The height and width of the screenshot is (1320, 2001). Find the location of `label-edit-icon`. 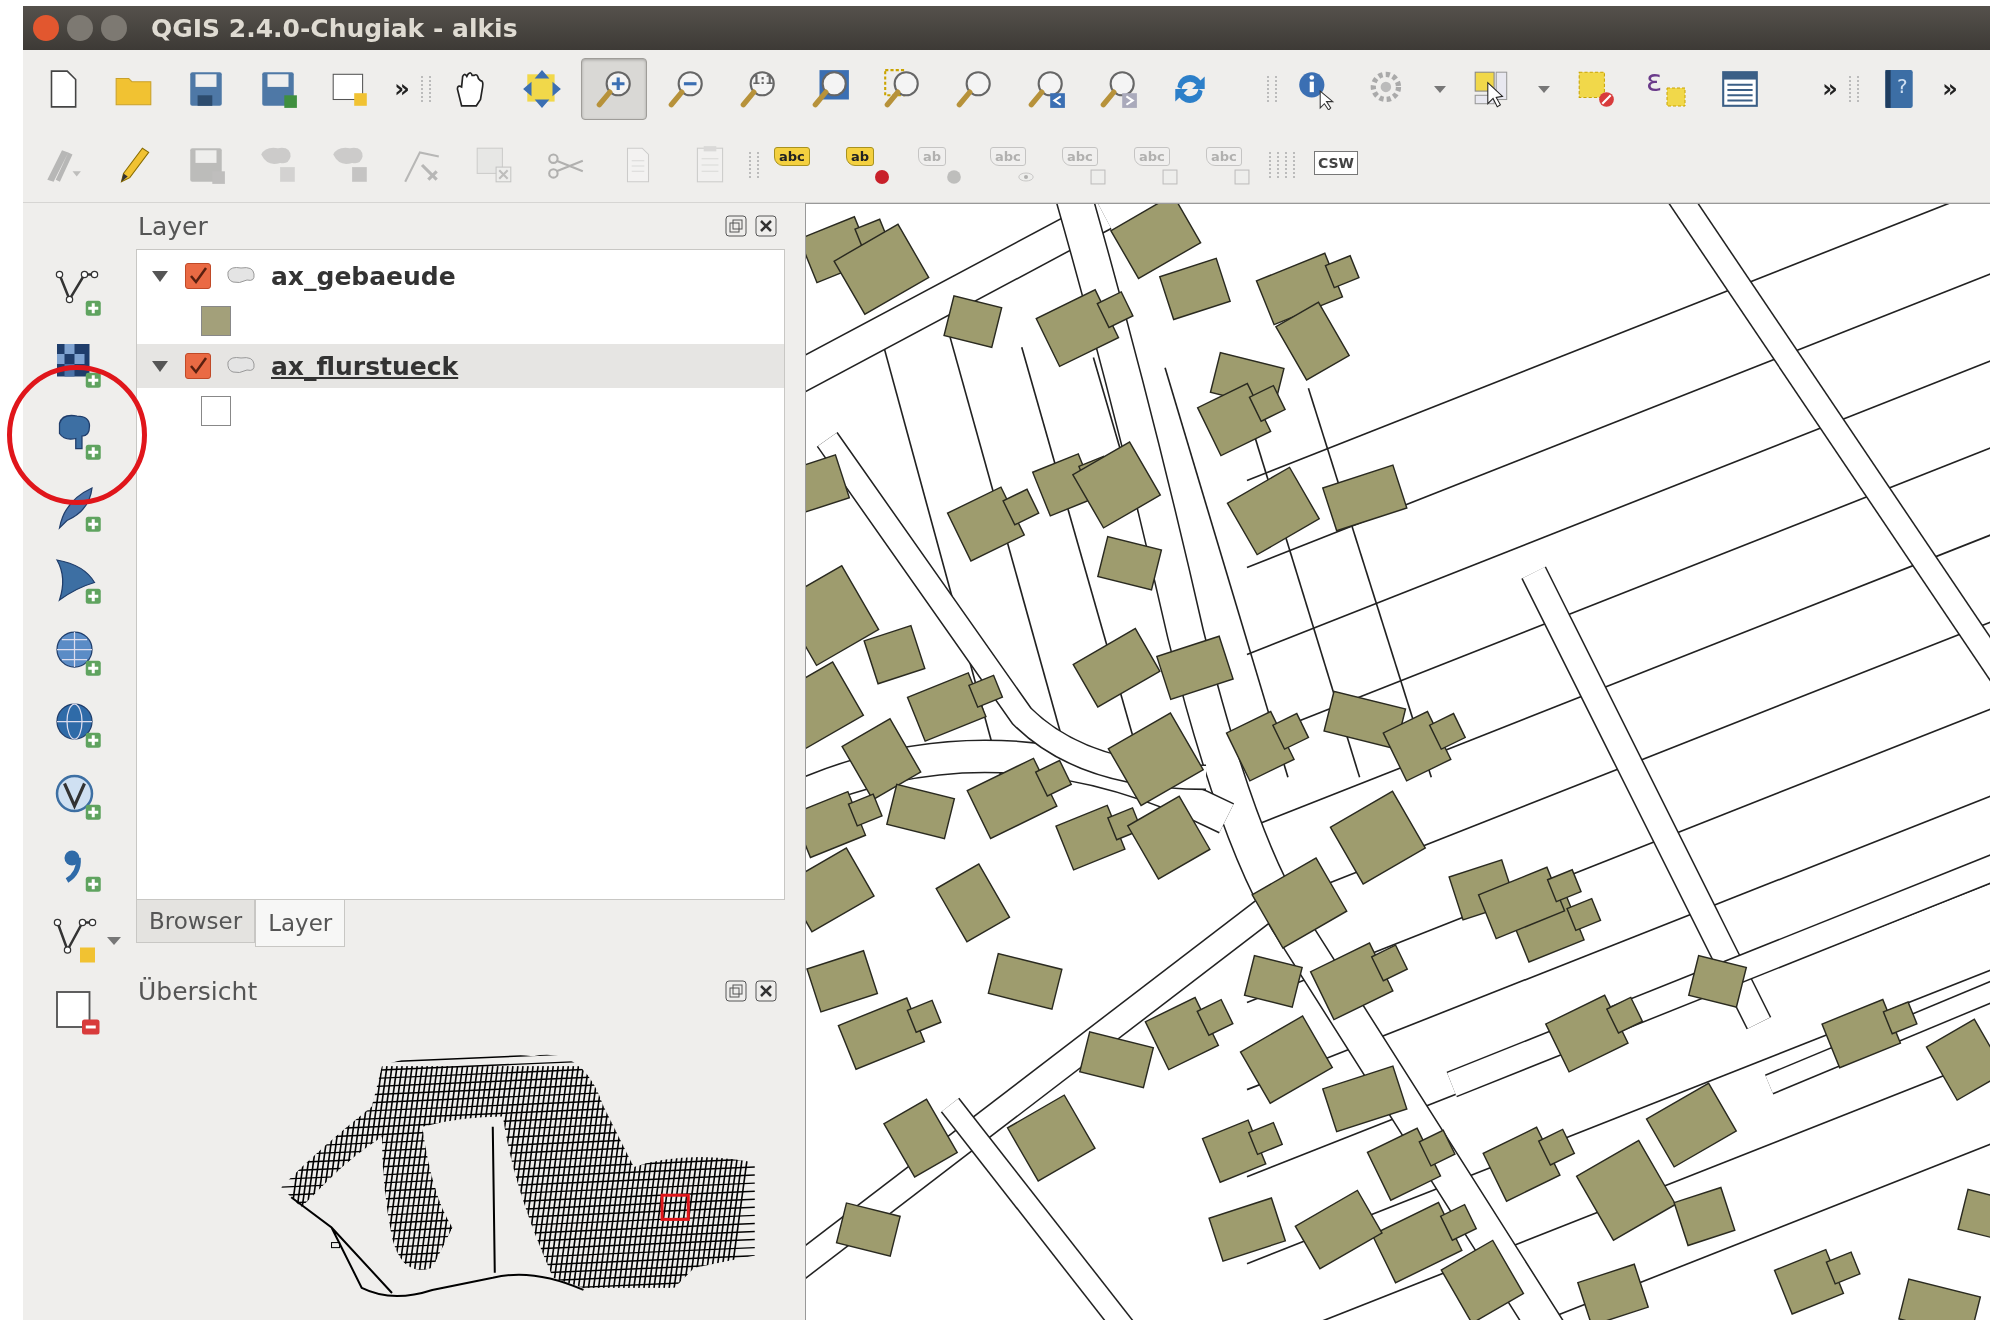

label-edit-icon is located at coordinates (1242, 177).